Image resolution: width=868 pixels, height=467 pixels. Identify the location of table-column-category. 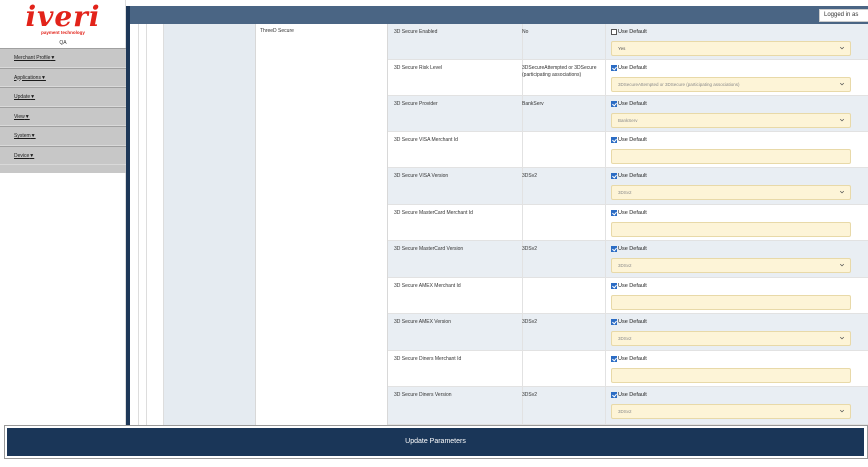
(210, 224).